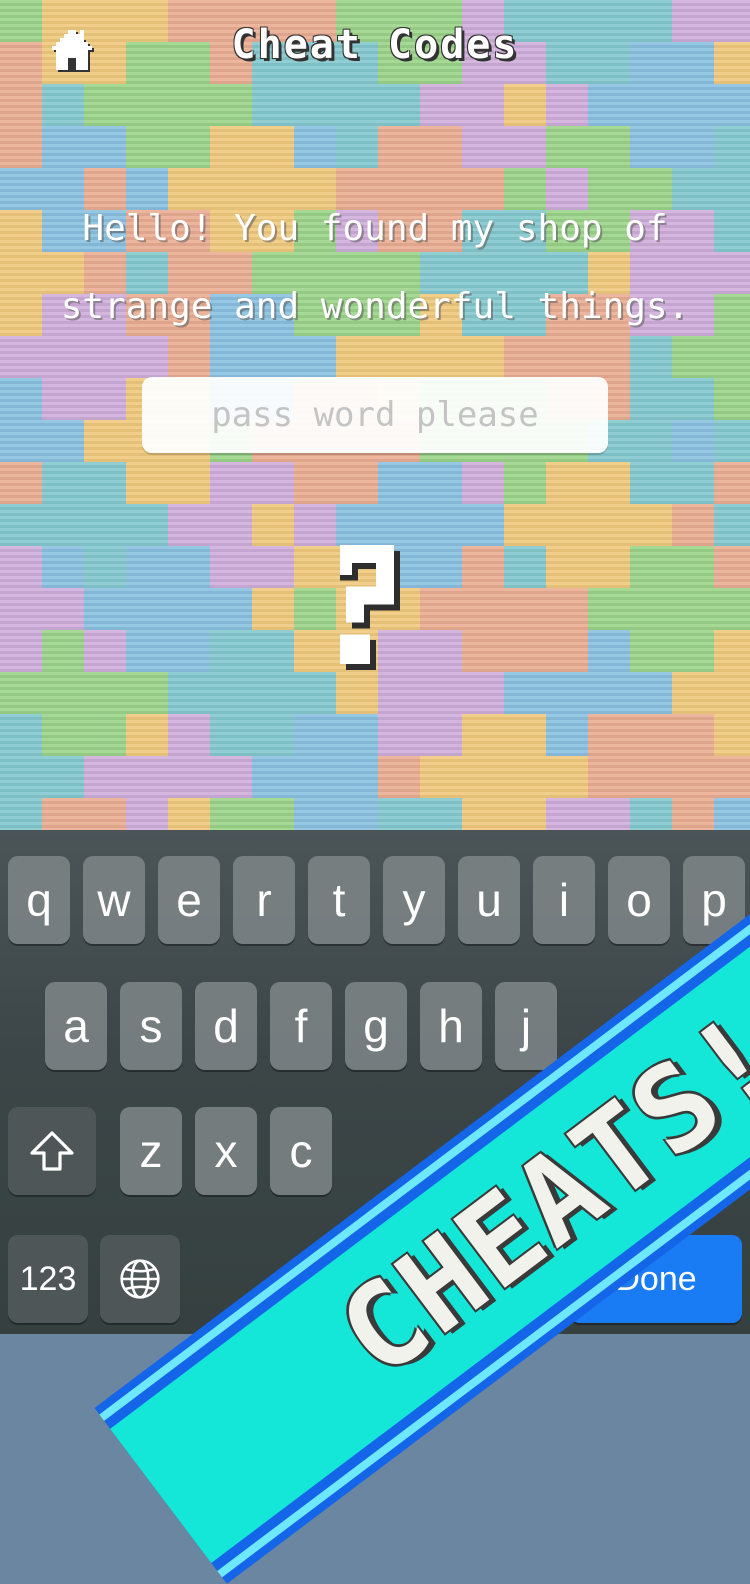 The width and height of the screenshot is (750, 1584). I want to click on numbers-key: 123, so click(48, 1279).